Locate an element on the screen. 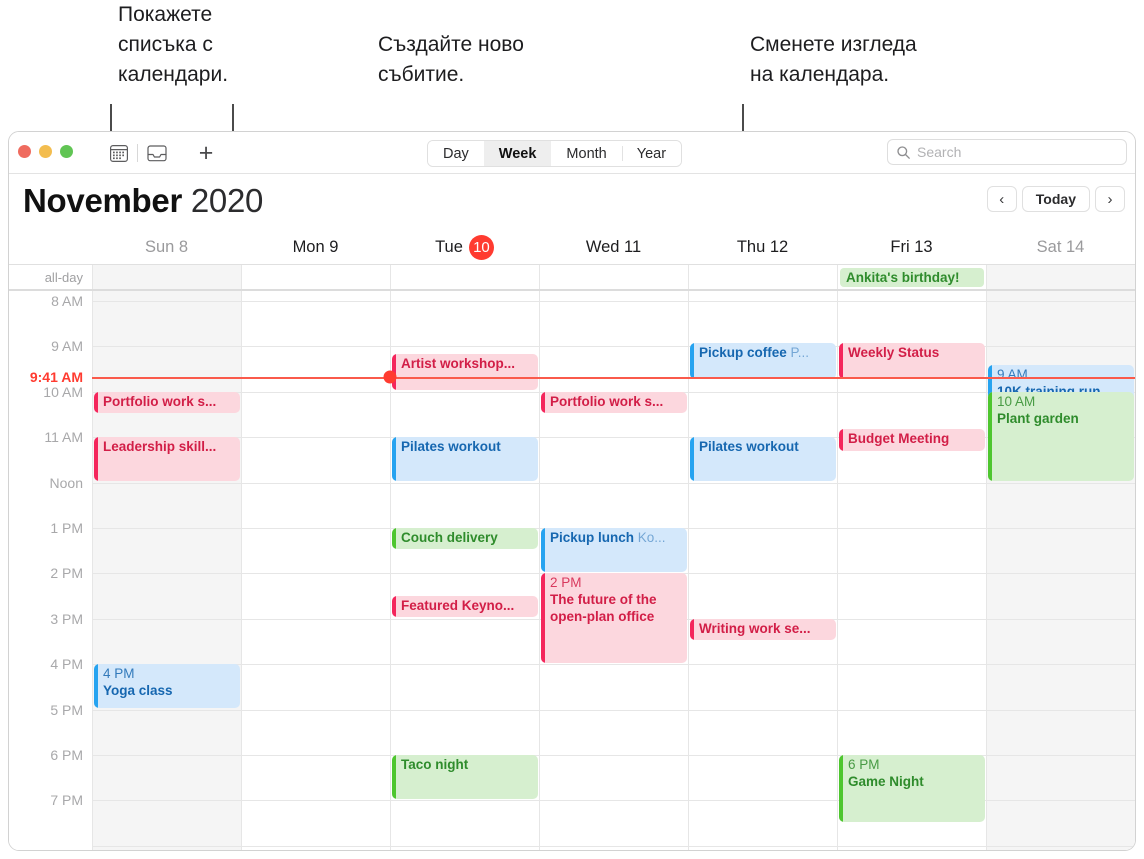 This screenshot has height=859, width=1144. today-badge: 10 is located at coordinates (481, 247).